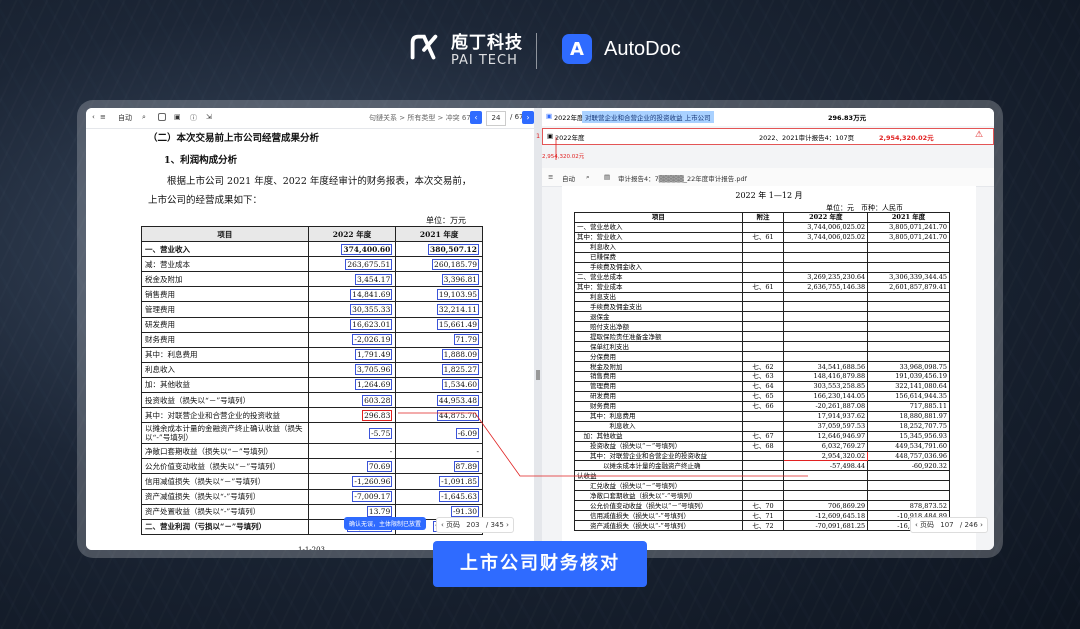  What do you see at coordinates (312, 511) in the screenshot?
I see `table-row: 资产处置收益（损失以“-”号填列） 13.79 -91.30` at bounding box center [312, 511].